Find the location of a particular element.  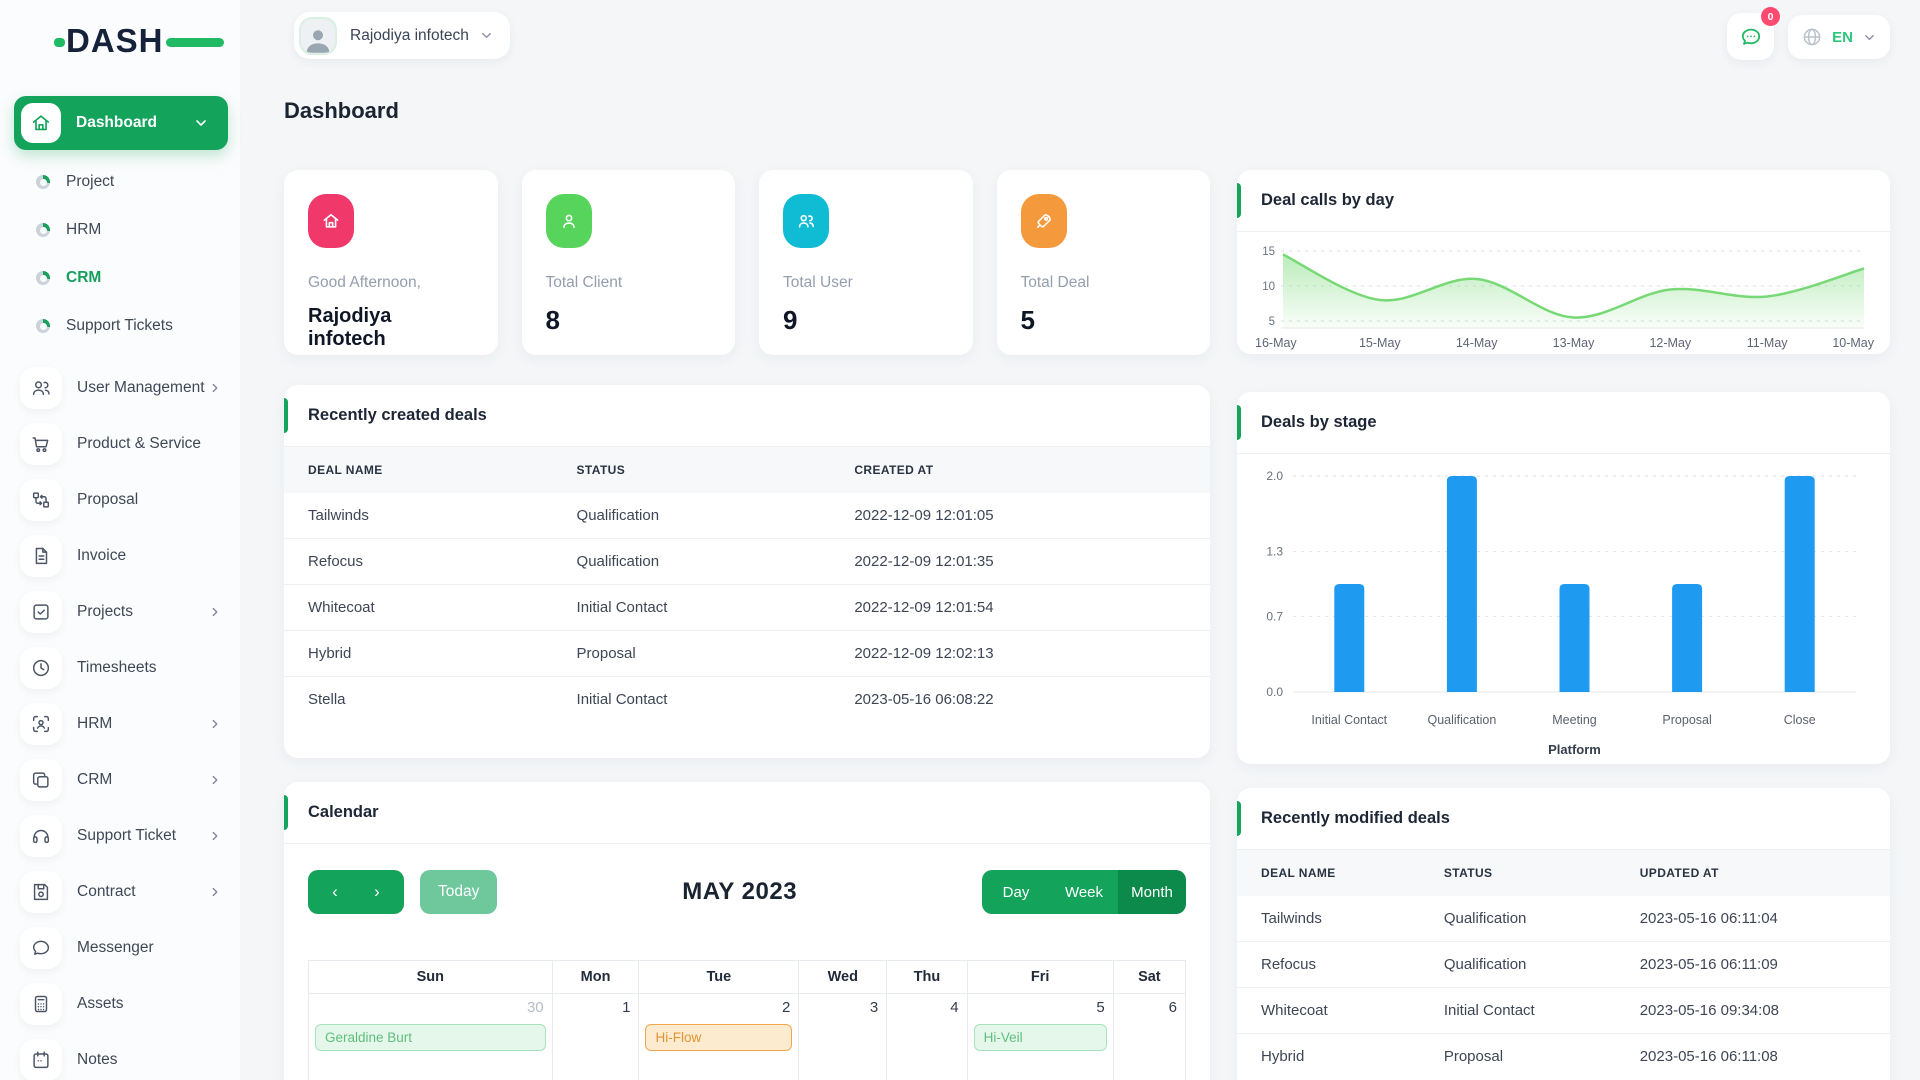

save-icon is located at coordinates (41, 892).